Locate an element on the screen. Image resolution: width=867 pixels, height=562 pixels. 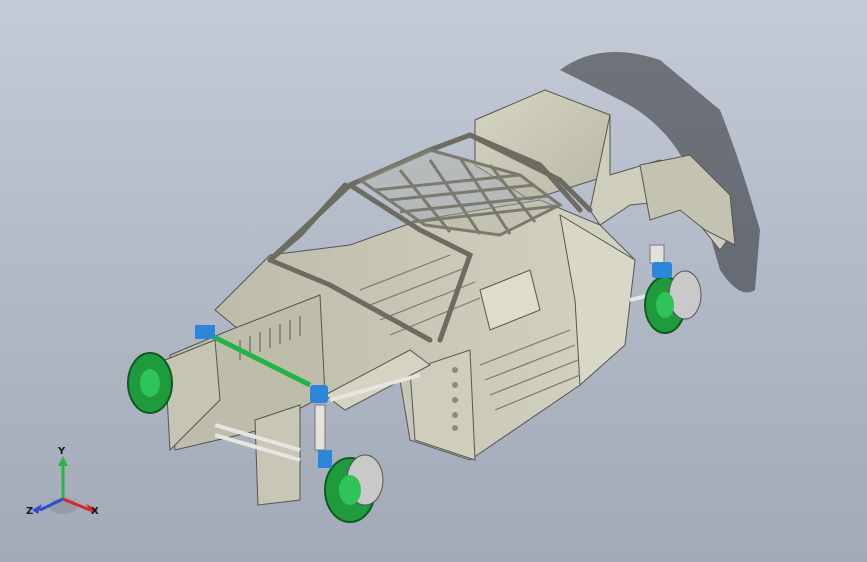
front-right-wheel-hub is located at coordinates (354, 488).